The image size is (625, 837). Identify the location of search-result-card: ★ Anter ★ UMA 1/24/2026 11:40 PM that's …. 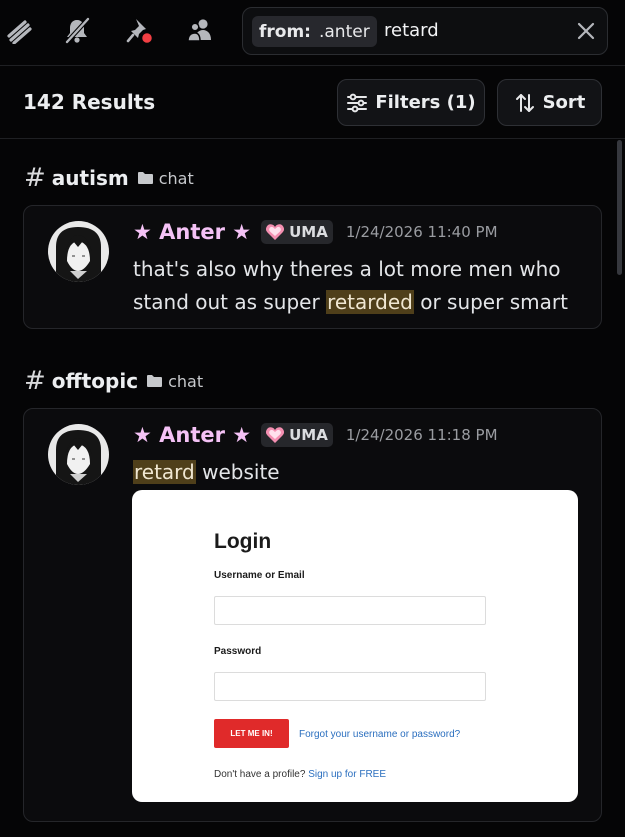
(312, 267).